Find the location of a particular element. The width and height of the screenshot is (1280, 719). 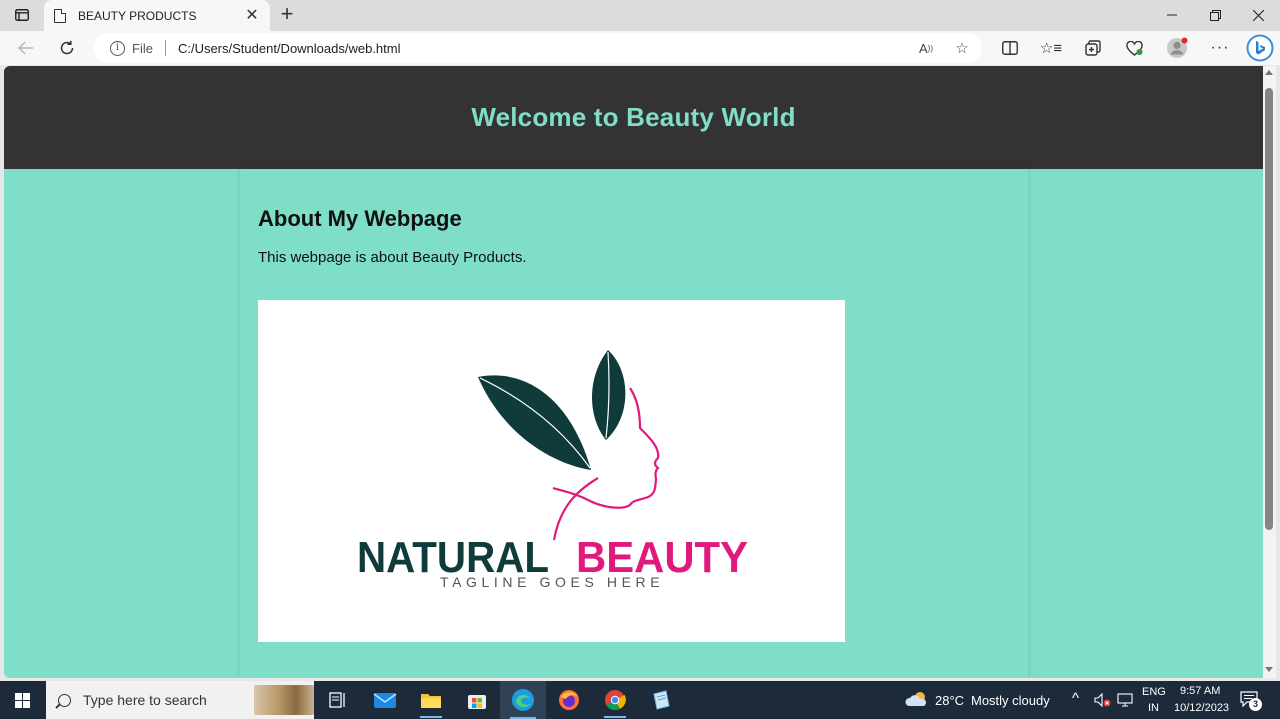

refresh-button is located at coordinates (67, 48).